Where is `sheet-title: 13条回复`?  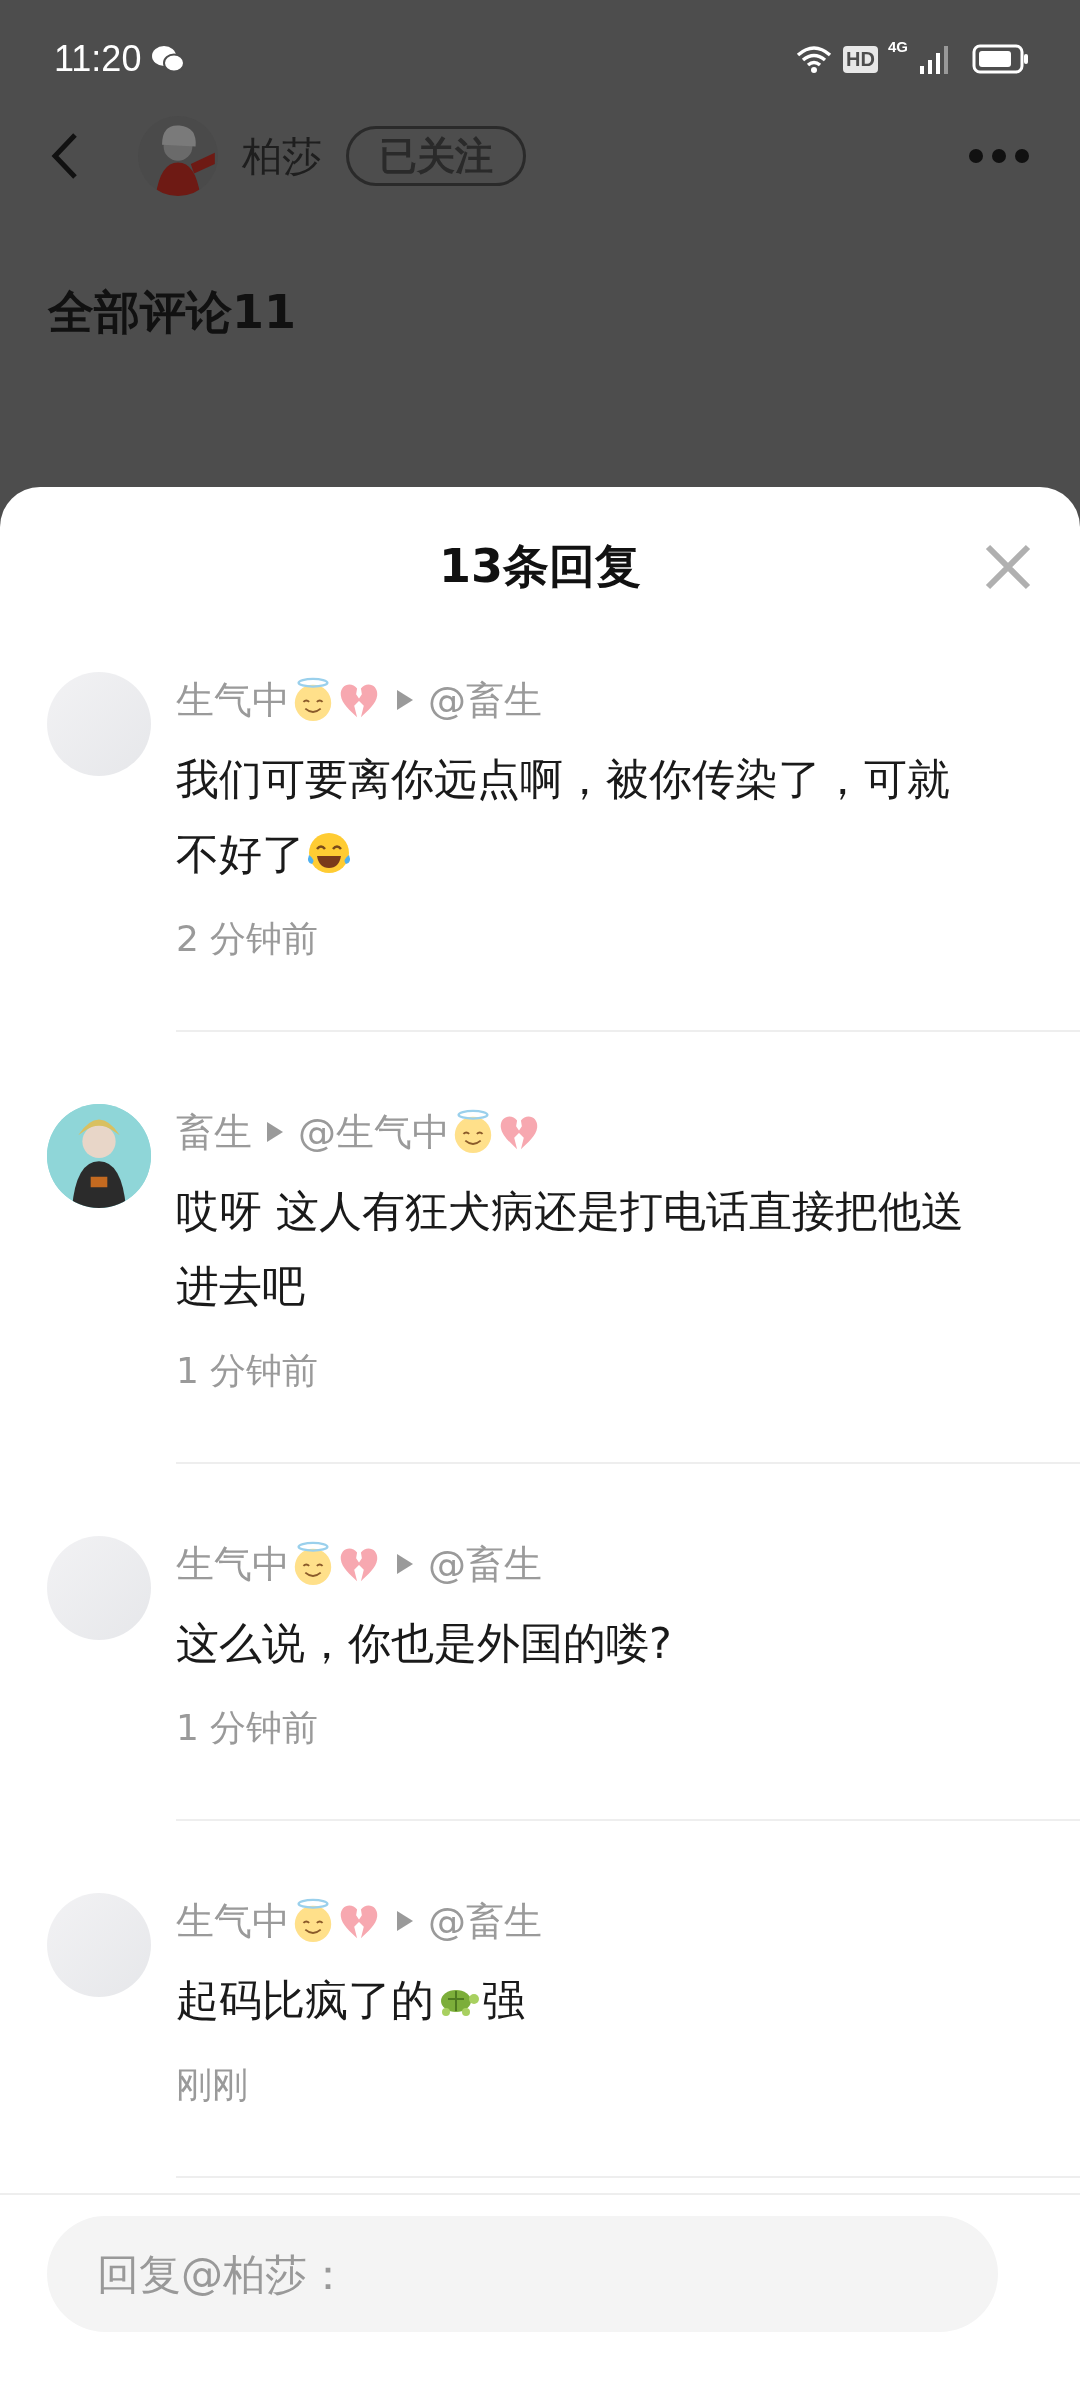
sheet-title: 13条回复 is located at coordinates (540, 566).